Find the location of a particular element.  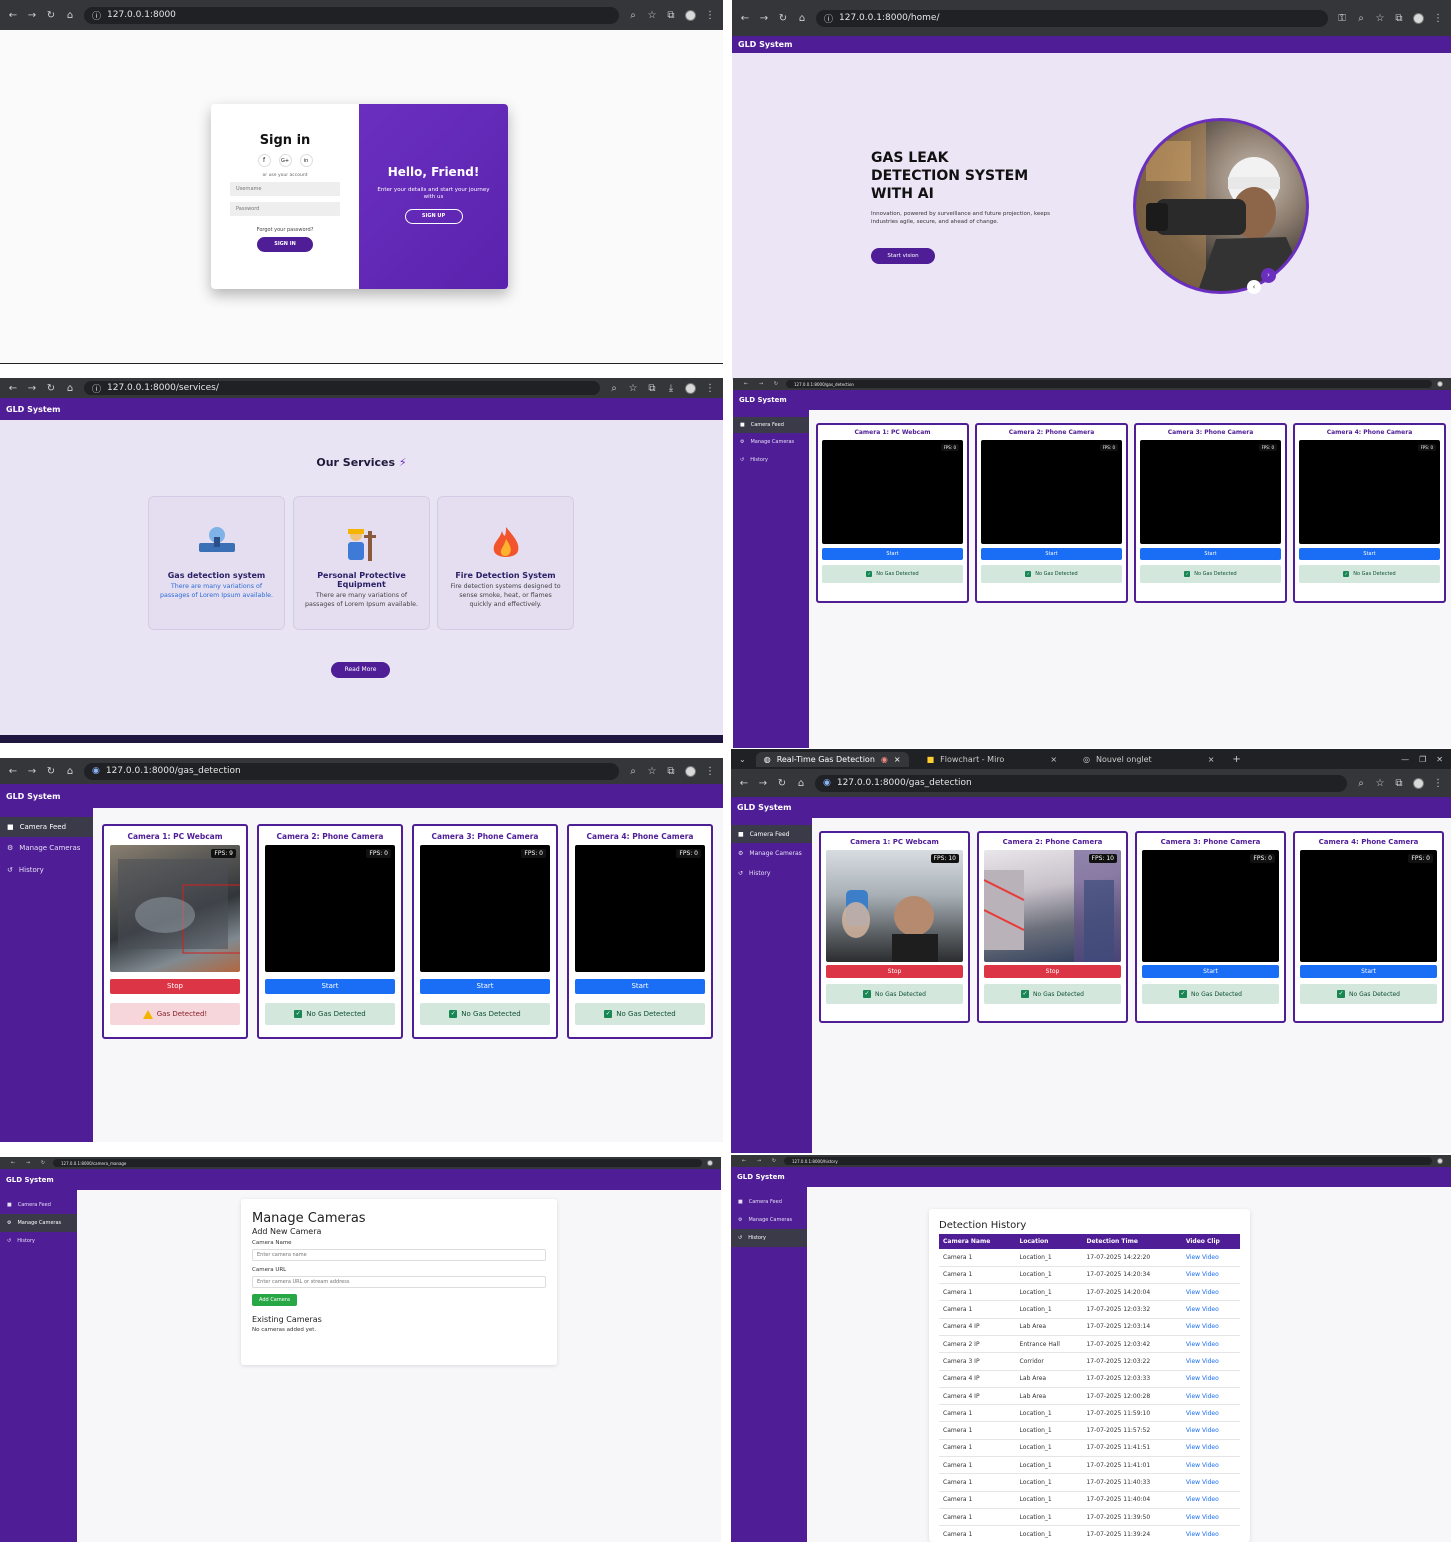

password-input is located at coordinates (285, 209).